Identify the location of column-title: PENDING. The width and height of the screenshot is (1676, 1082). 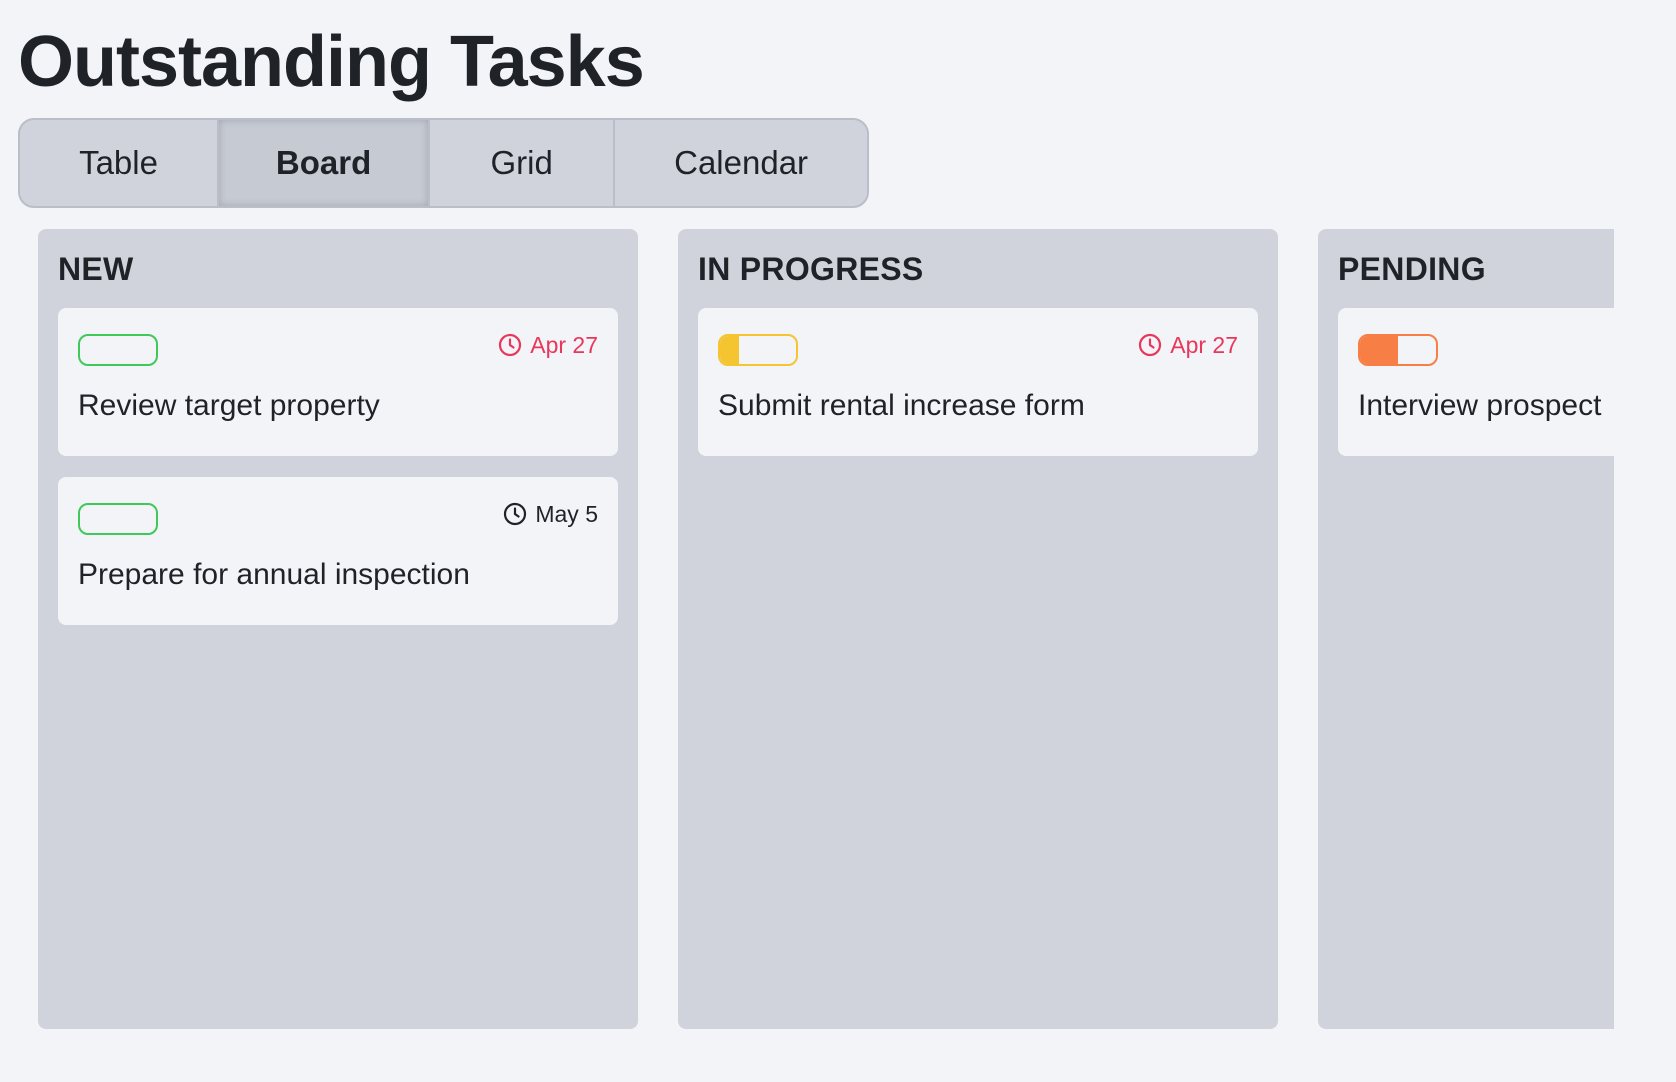
(1412, 269).